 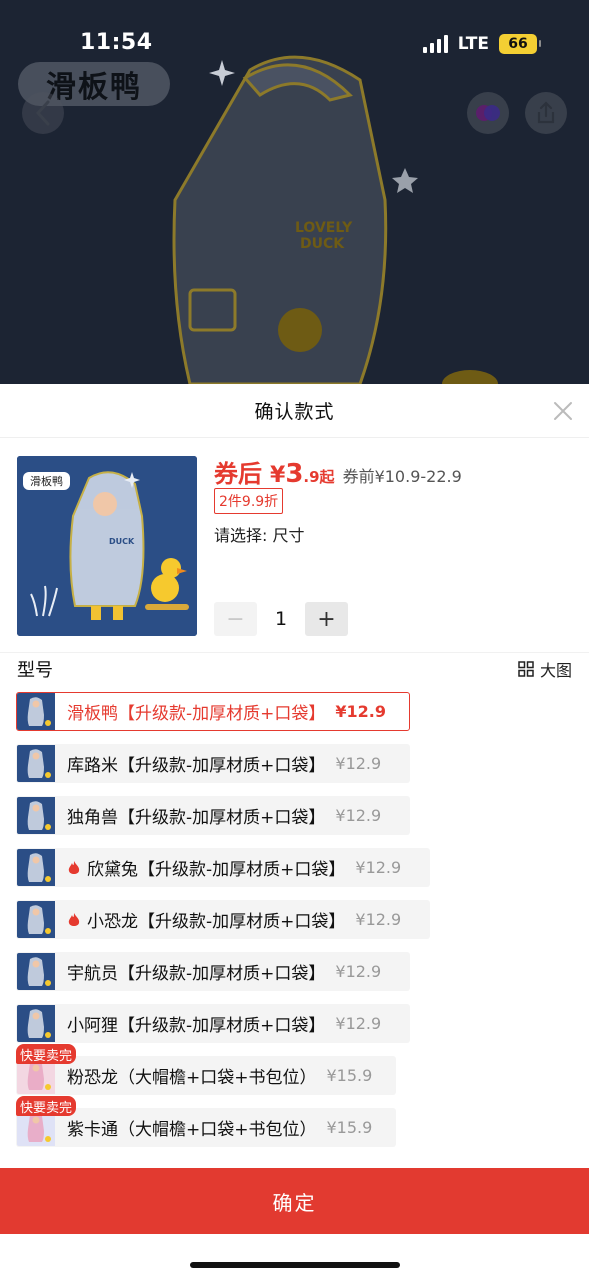 I want to click on product-thumbnail: DUCK 滑板鸭, so click(x=107, y=546).